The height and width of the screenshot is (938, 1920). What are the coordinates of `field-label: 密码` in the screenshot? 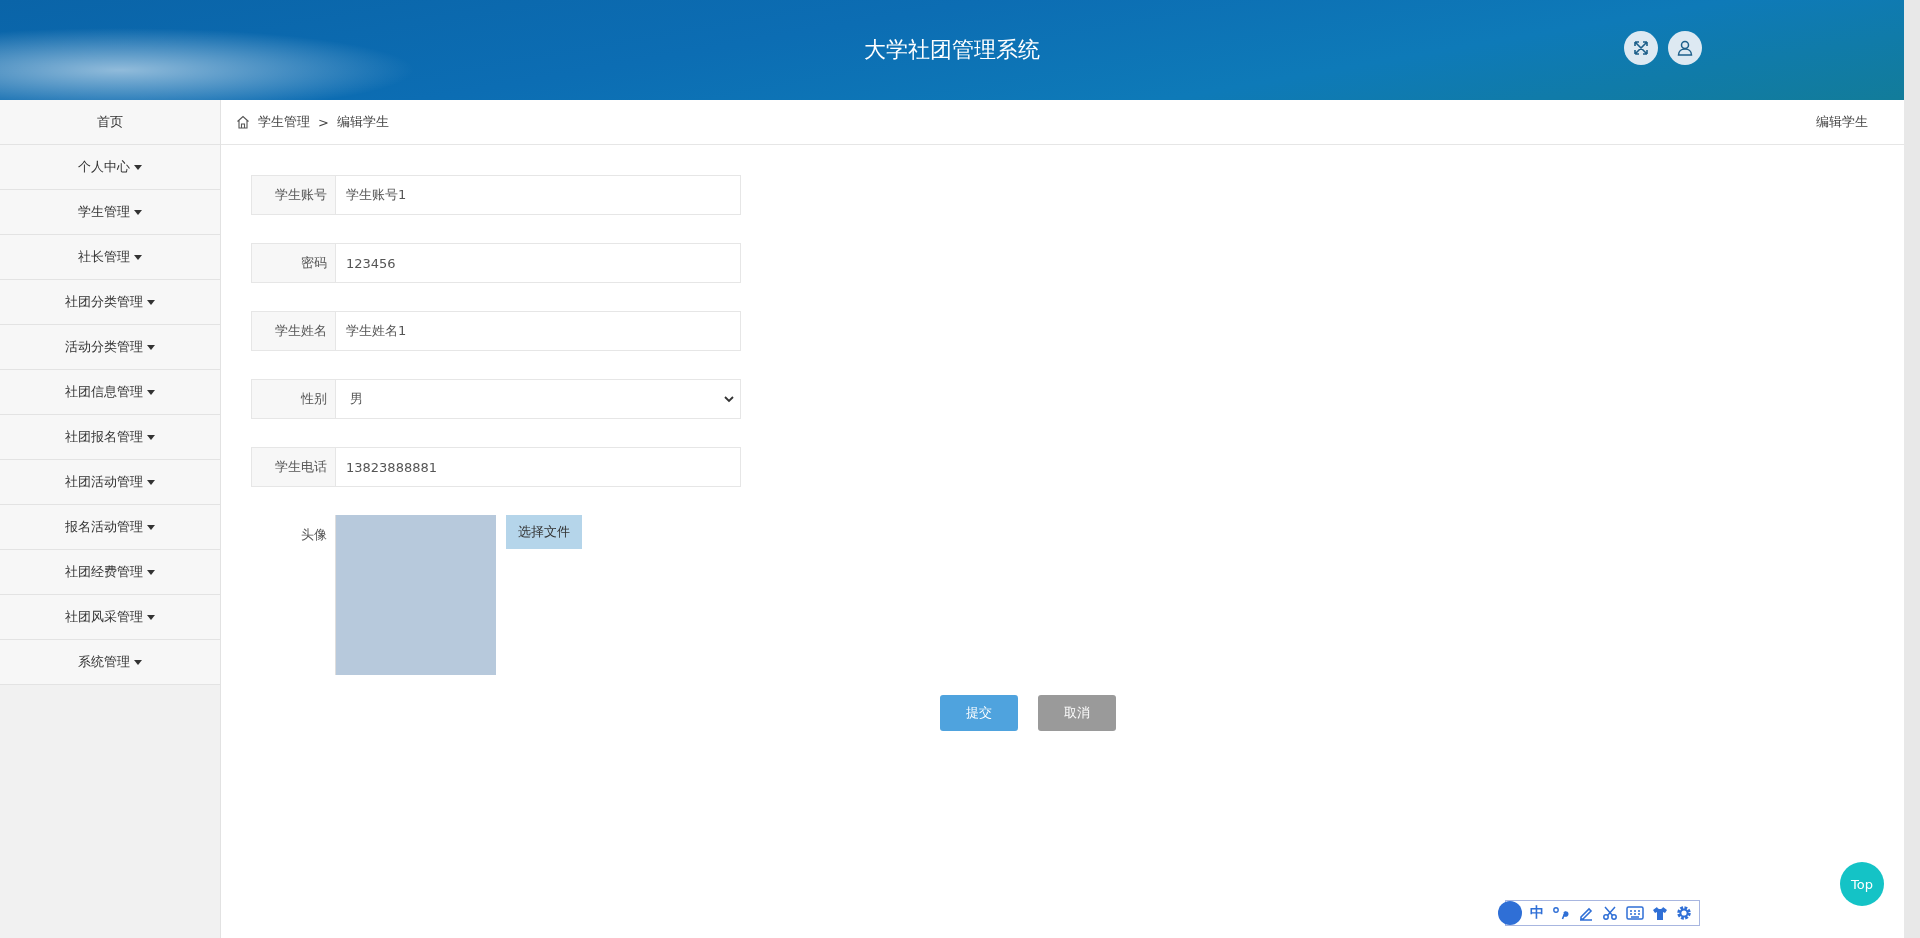 It's located at (293, 263).